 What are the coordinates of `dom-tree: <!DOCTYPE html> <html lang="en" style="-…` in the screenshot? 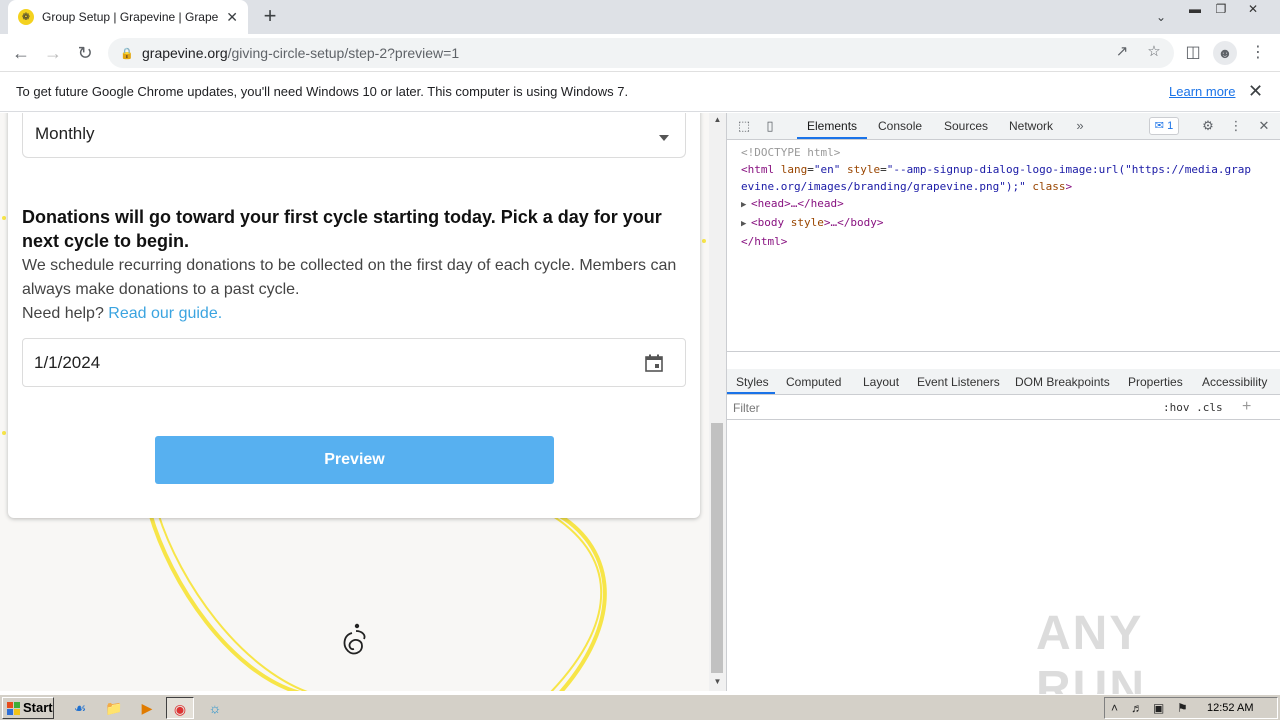 It's located at (1010, 197).